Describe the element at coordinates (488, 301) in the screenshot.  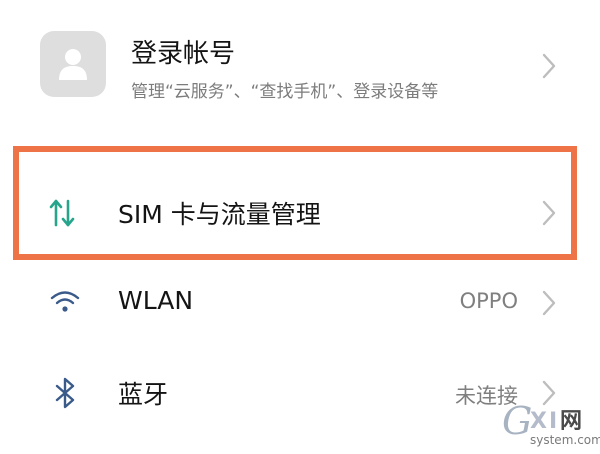
I see `wlan-status-value: OPPO` at that location.